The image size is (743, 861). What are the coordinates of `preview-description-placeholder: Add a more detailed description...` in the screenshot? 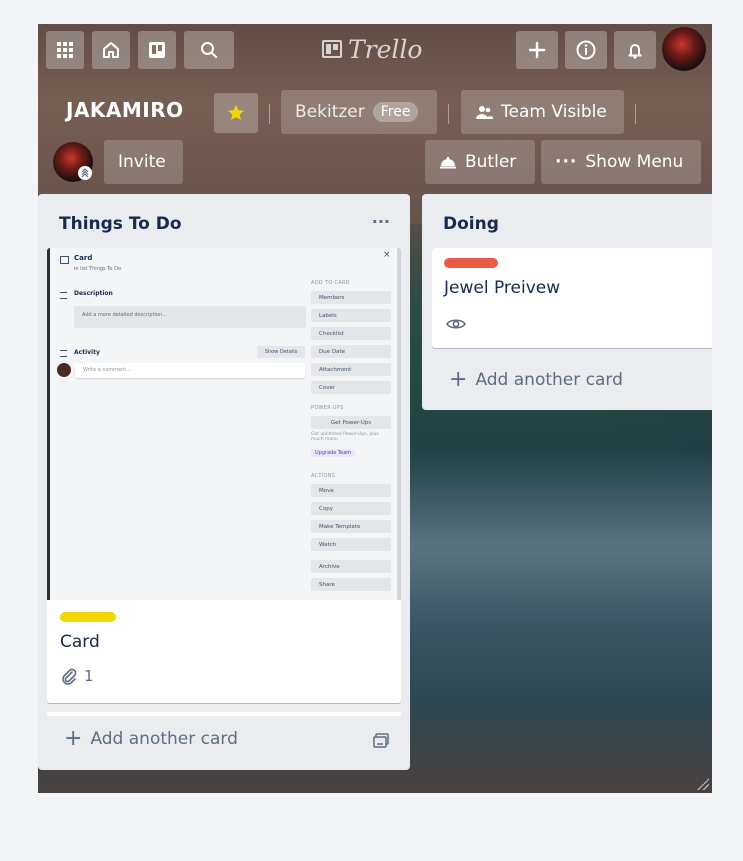 It's located at (124, 315).